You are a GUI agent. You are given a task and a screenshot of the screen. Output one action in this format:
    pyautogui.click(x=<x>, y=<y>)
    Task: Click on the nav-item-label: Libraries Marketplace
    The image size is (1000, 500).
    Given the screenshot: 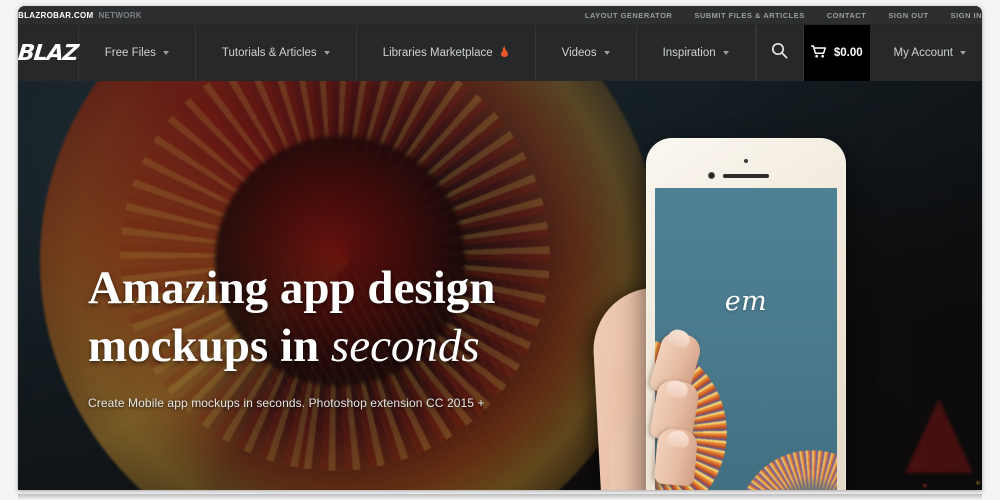 What is the action you would take?
    pyautogui.click(x=437, y=53)
    